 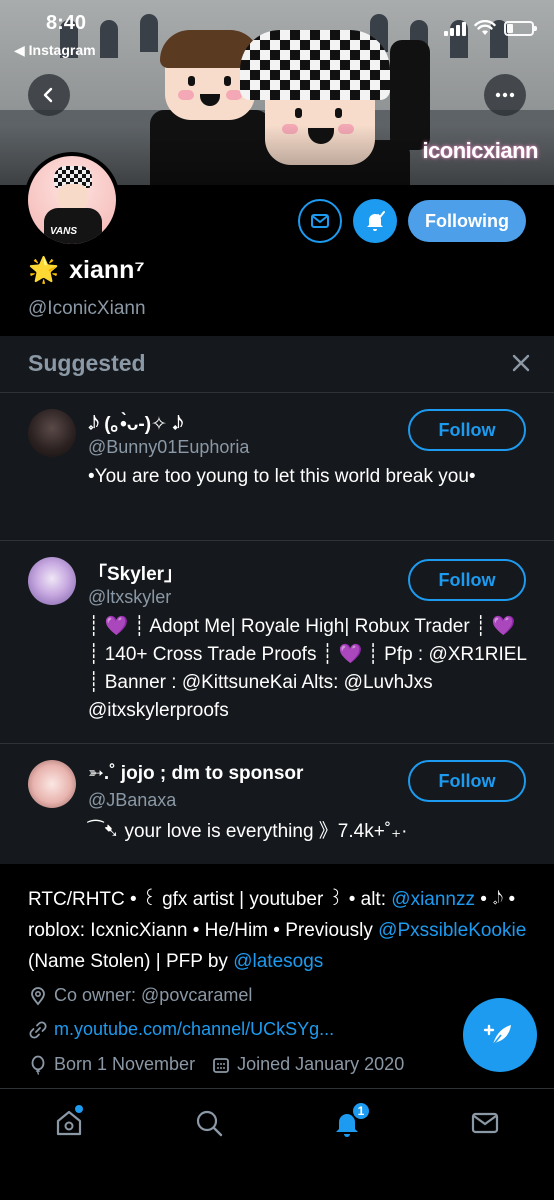 I want to click on nav-notifications: 1, so click(x=351, y=1120).